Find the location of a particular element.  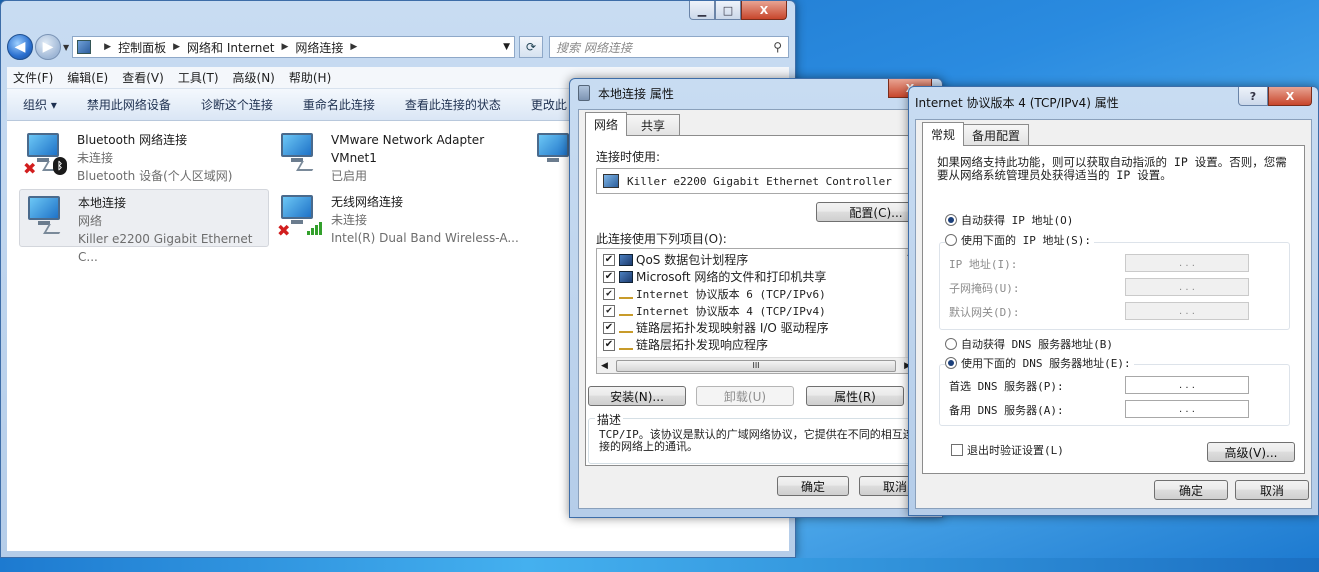

item-label: Internet 协议版本 4 (TCP/IPv4) is located at coordinates (731, 311).